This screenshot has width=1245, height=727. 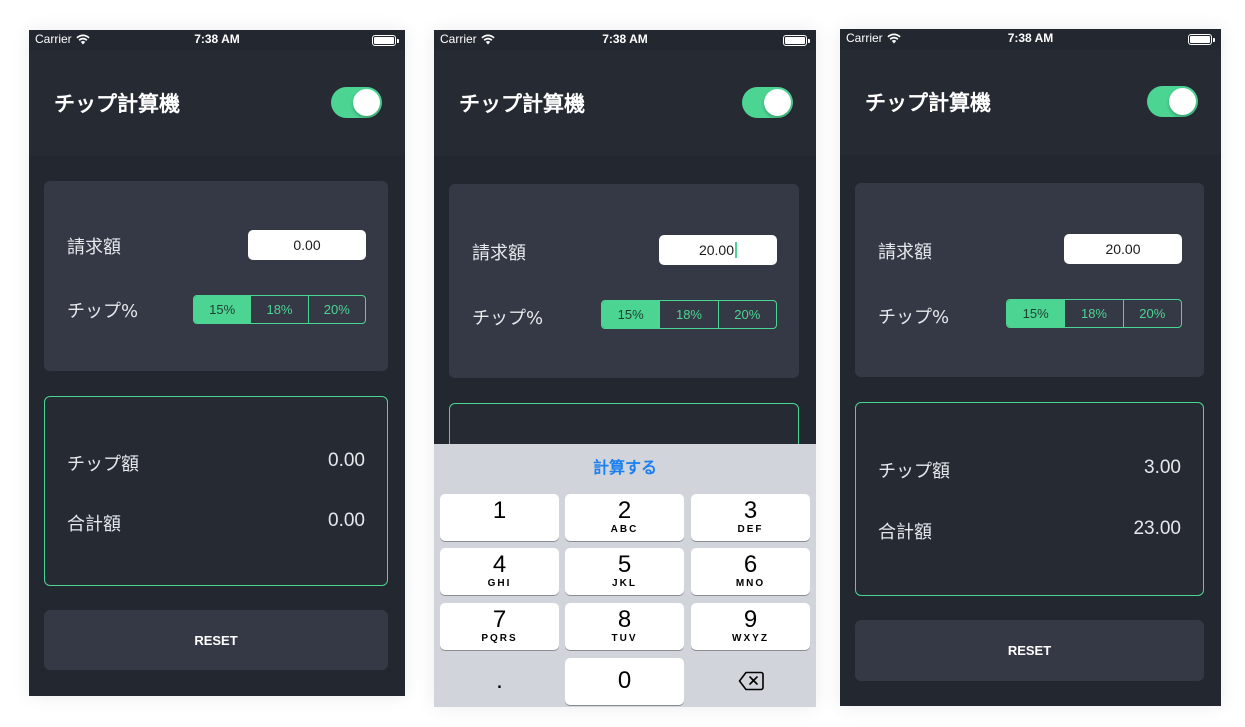 I want to click on key-4-number: 4, so click(x=499, y=564).